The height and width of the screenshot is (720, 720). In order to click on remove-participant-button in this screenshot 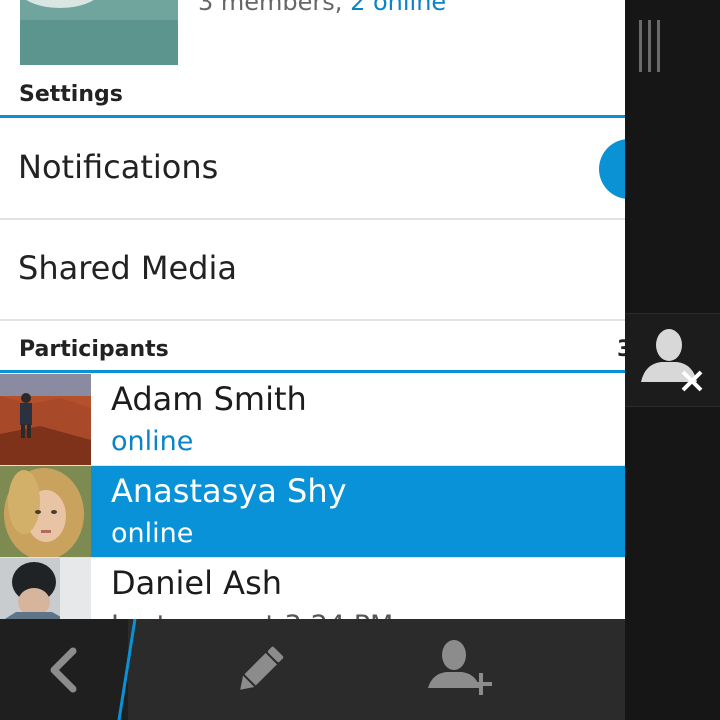, I will do `click(672, 360)`.